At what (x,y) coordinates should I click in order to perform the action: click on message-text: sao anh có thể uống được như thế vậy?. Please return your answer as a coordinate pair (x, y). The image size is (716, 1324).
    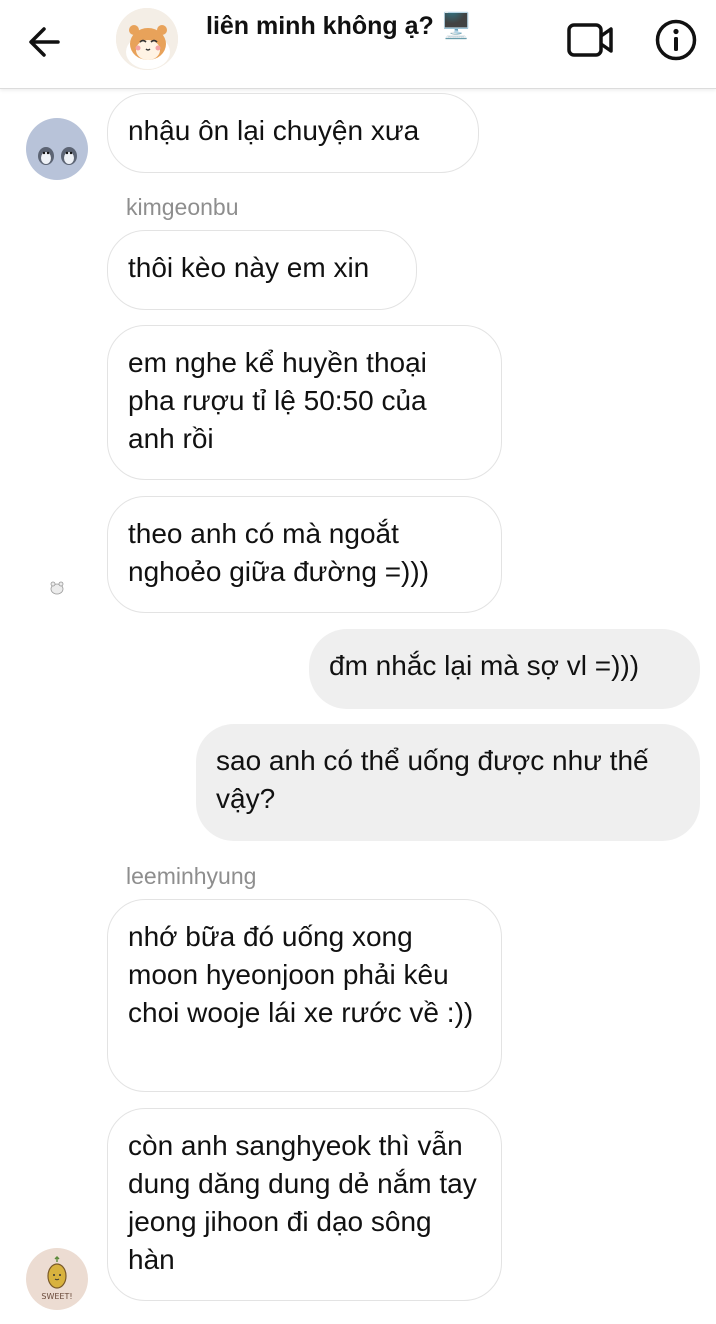
    Looking at the image, I should click on (432, 779).